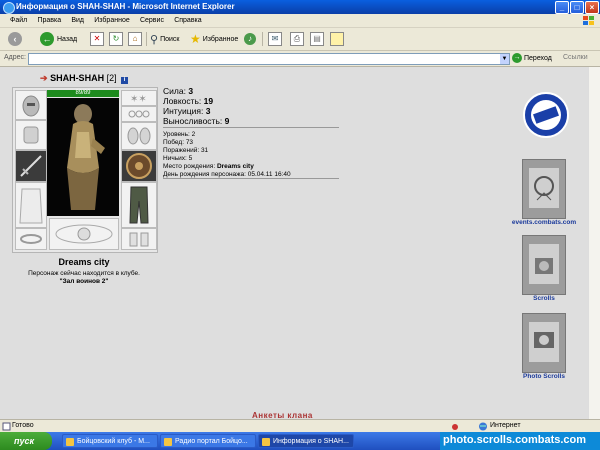 The height and width of the screenshot is (450, 600). I want to click on address-input: ▼, so click(269, 59).